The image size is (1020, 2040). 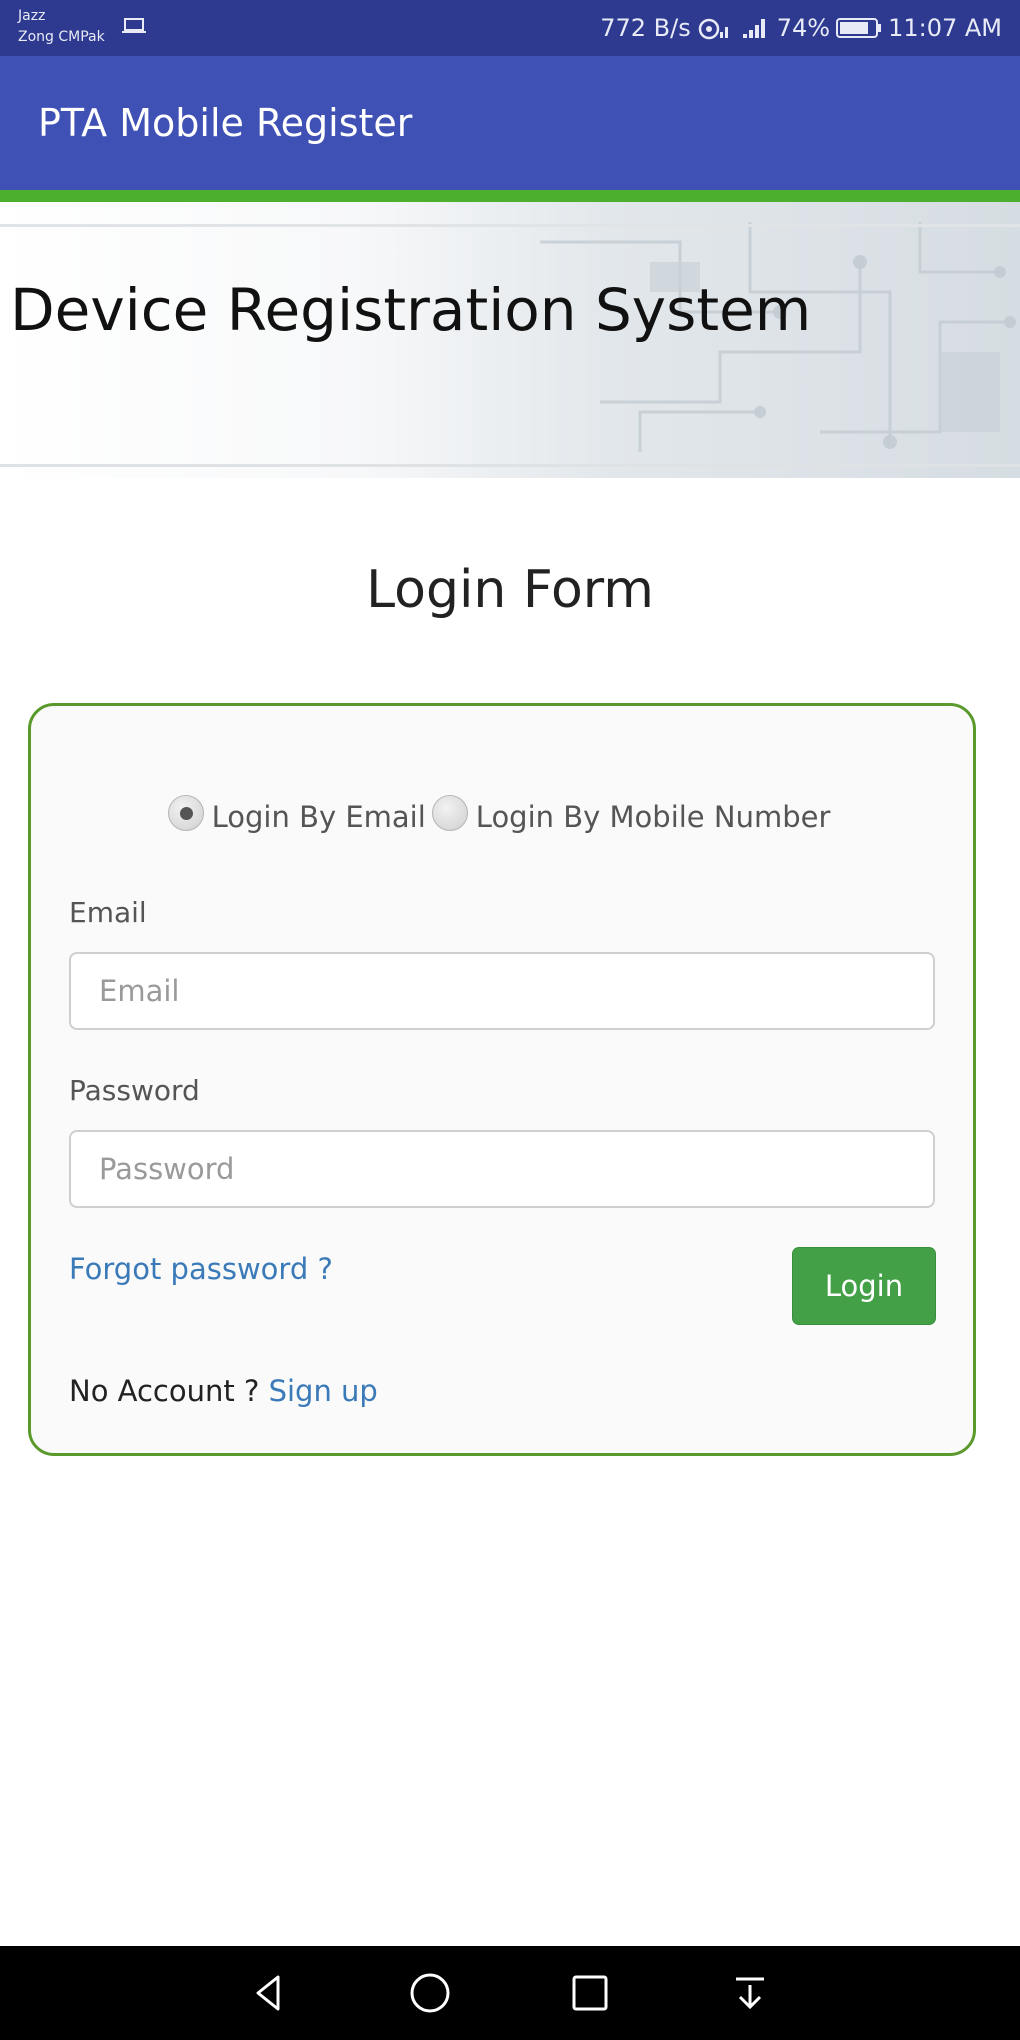 What do you see at coordinates (645, 28) in the screenshot?
I see `net-speed: 772 B/s` at bounding box center [645, 28].